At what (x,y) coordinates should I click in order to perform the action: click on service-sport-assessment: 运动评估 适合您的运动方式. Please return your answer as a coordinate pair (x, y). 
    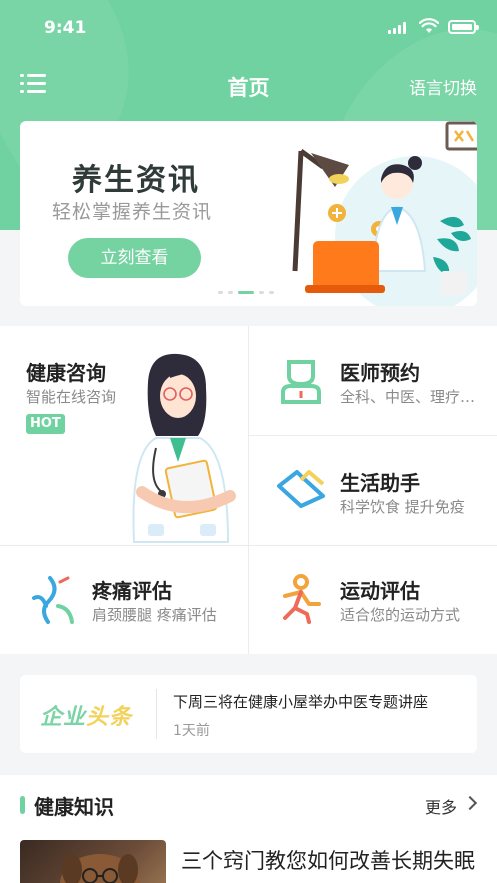
    Looking at the image, I should click on (373, 600).